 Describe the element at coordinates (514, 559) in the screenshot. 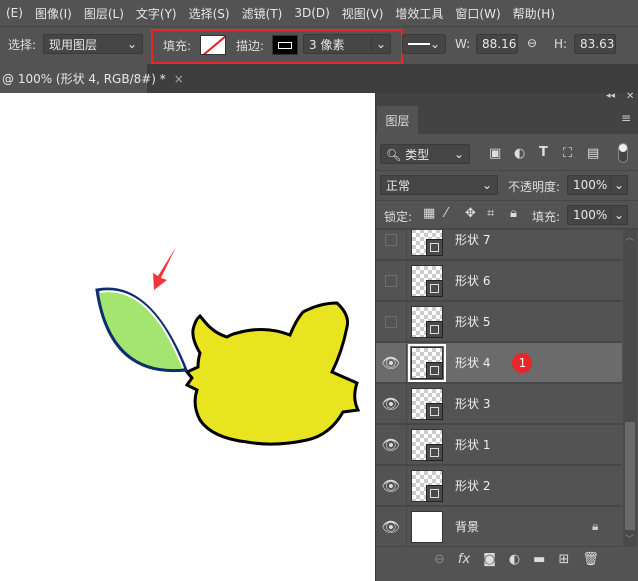

I see `adjustment-layer-icon: ◐` at that location.